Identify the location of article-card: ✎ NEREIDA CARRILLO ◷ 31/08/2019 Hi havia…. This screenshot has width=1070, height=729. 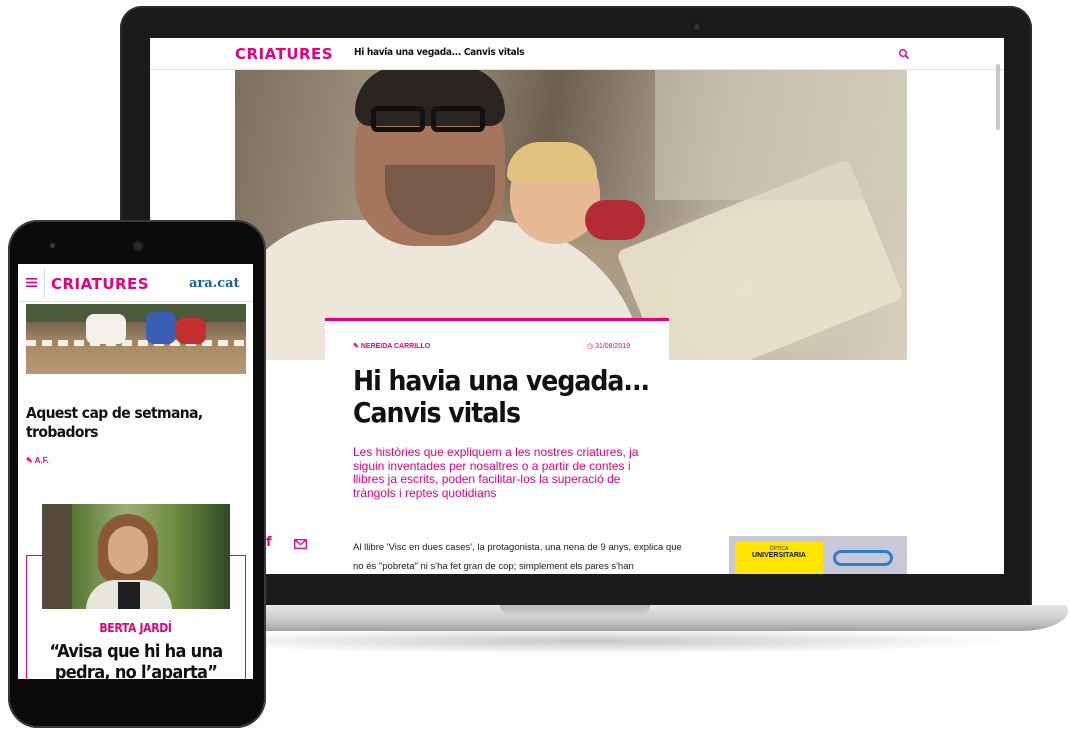
(497, 446).